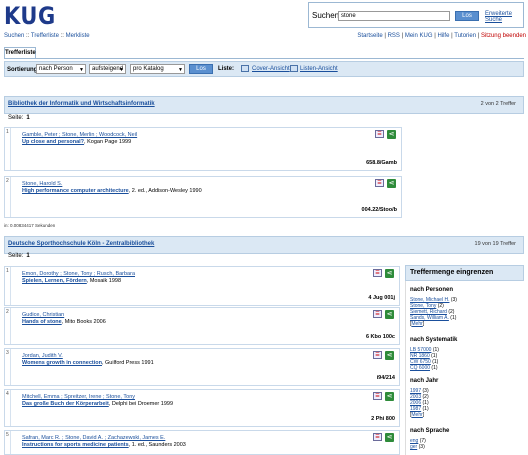  Describe the element at coordinates (54, 281) in the screenshot. I see `record-title: Spielen, Lernen, Fördern` at that location.